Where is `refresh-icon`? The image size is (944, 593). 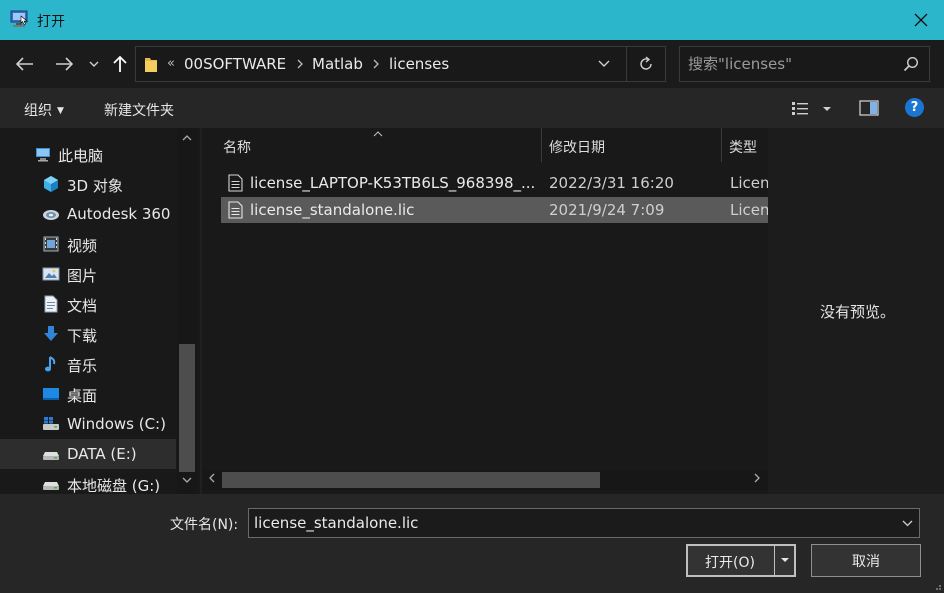 refresh-icon is located at coordinates (646, 63).